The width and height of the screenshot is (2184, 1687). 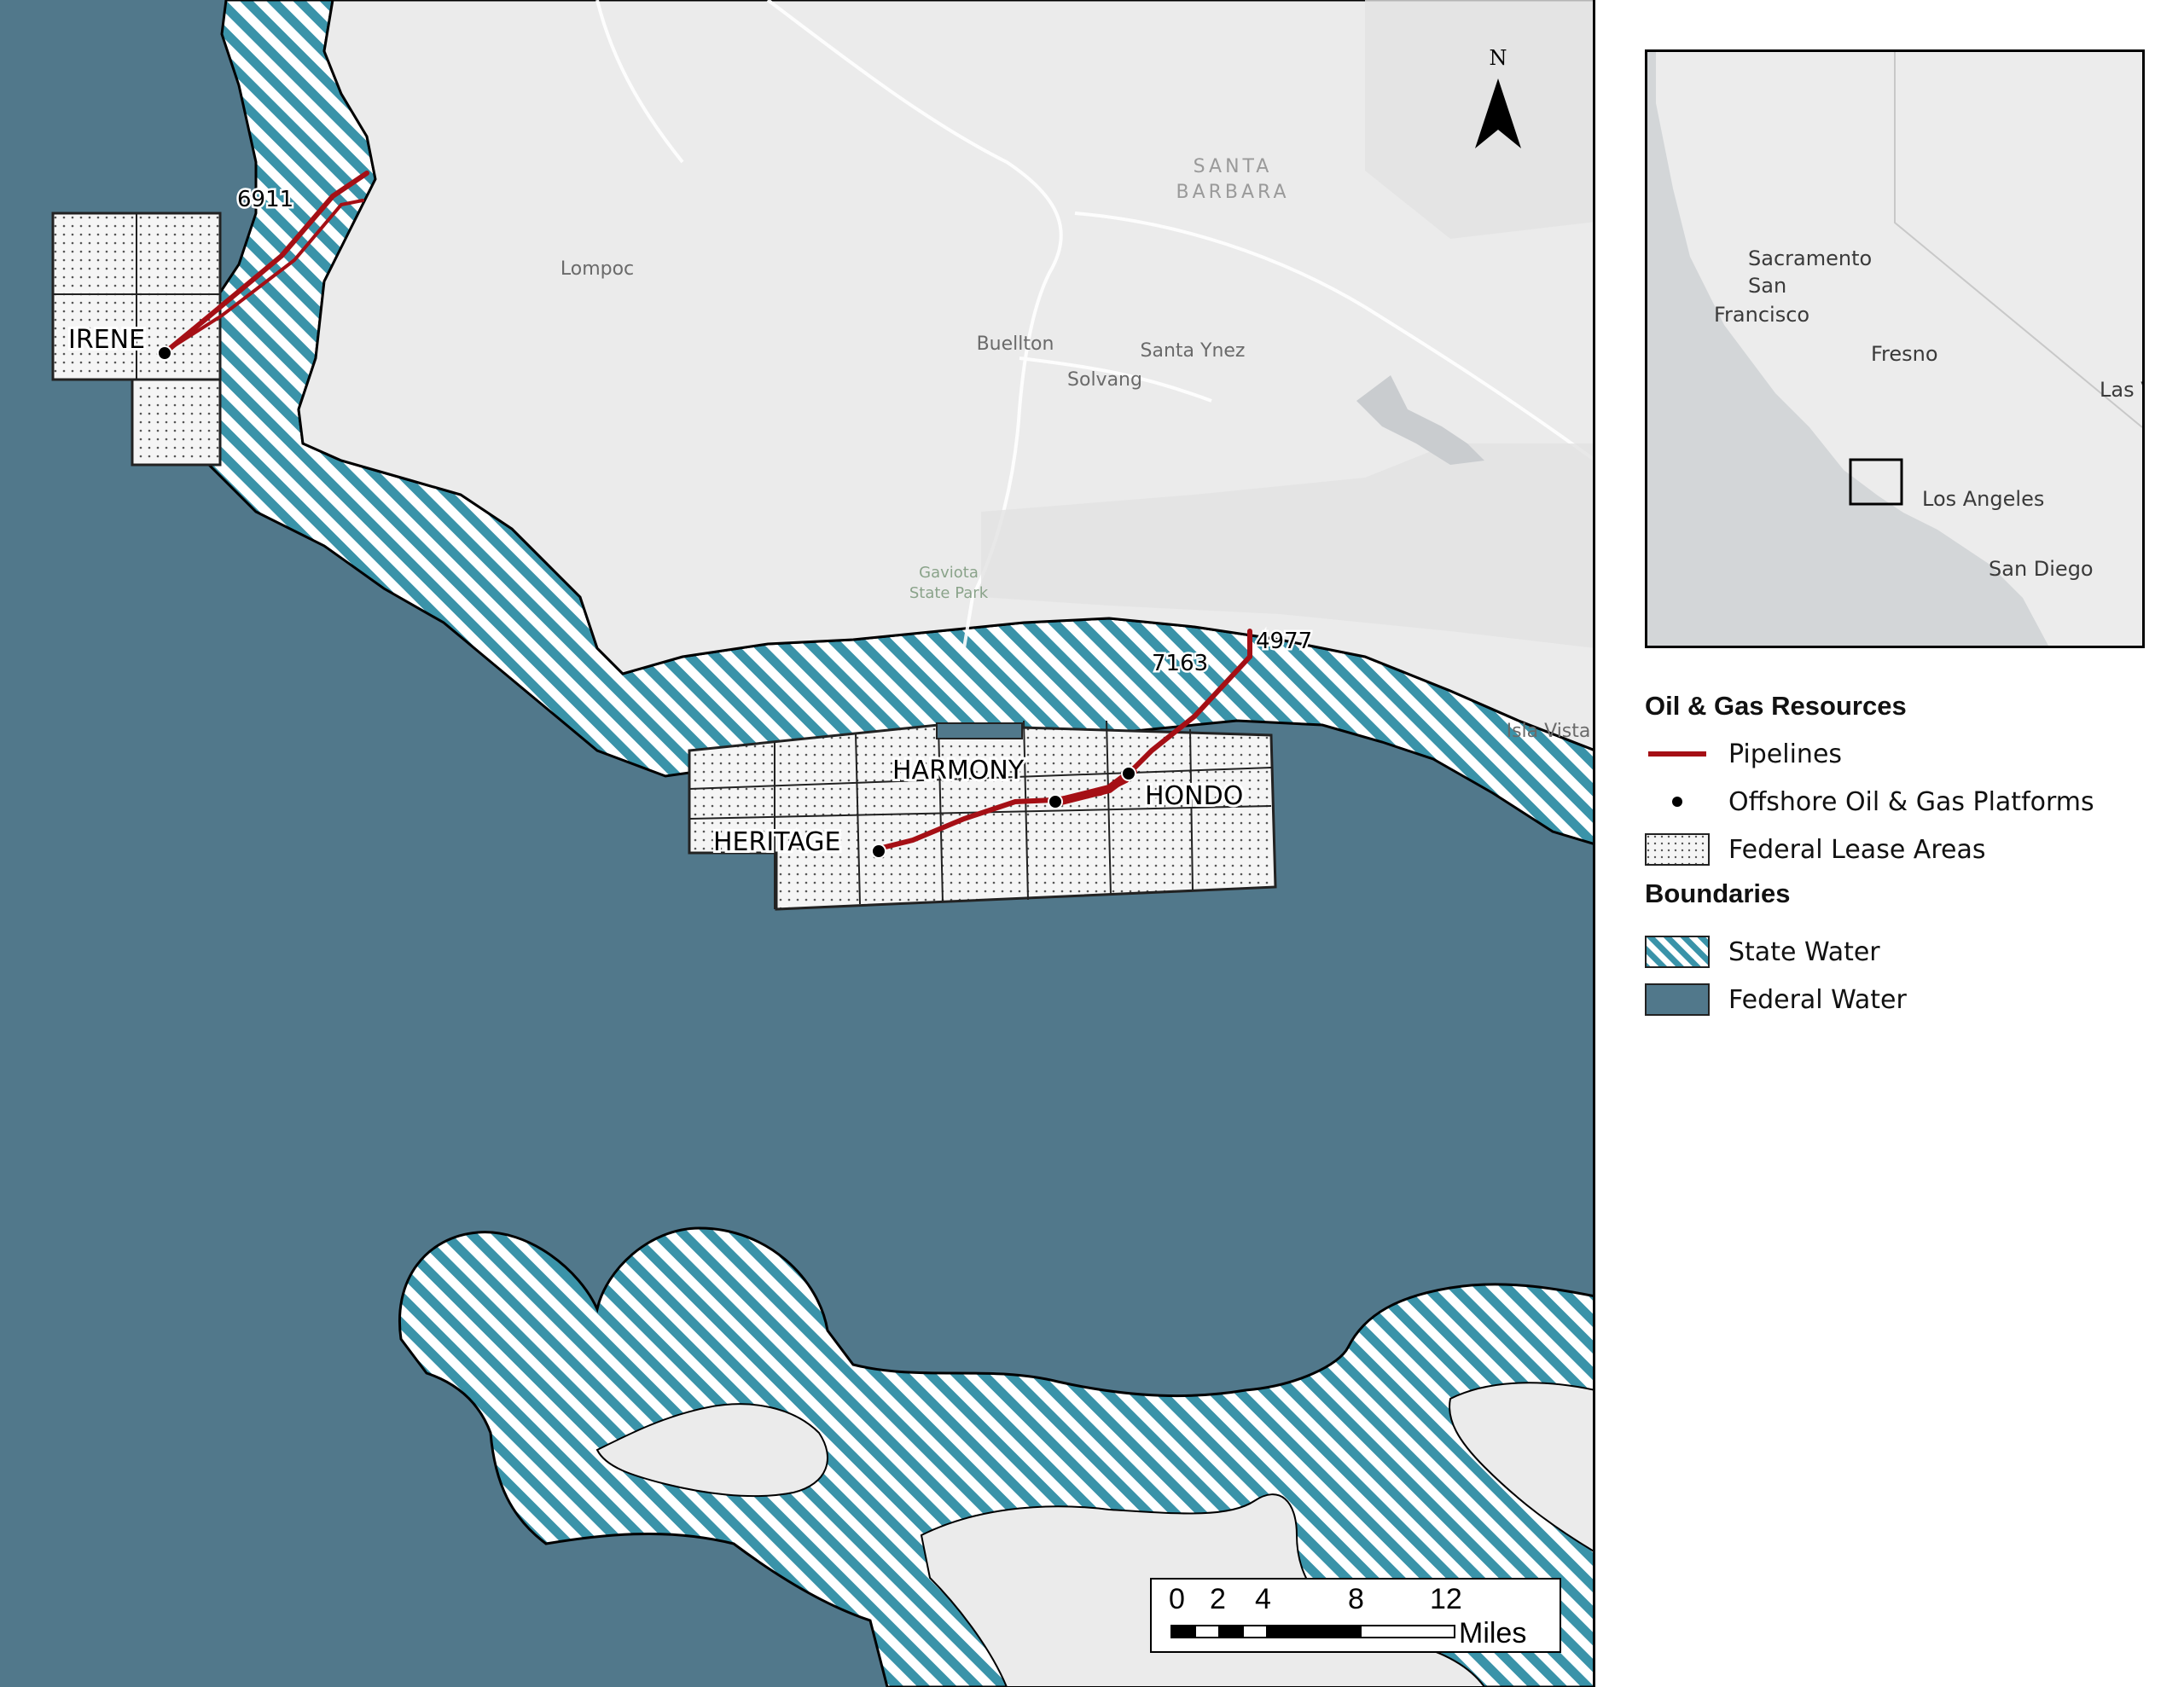 What do you see at coordinates (949, 573) in the screenshot?
I see `park-label-1: Gaviota` at bounding box center [949, 573].